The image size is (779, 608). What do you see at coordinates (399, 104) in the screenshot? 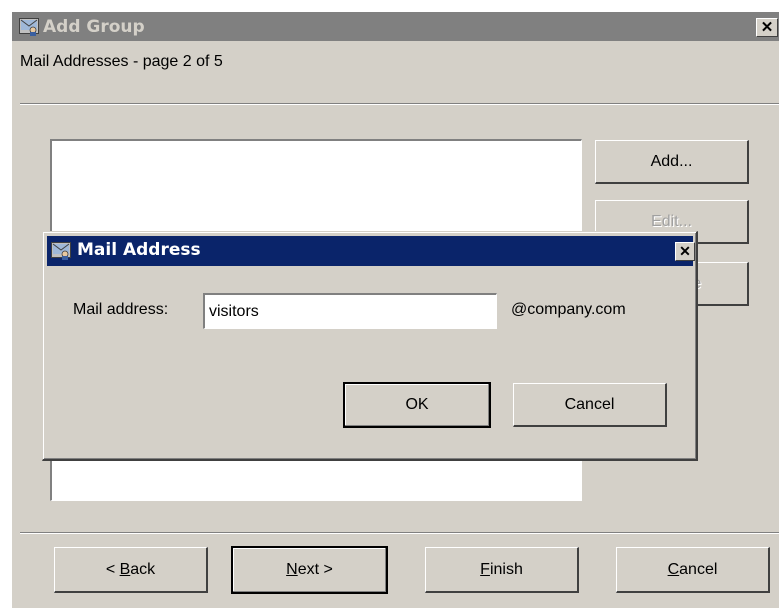
I see `header-divider` at bounding box center [399, 104].